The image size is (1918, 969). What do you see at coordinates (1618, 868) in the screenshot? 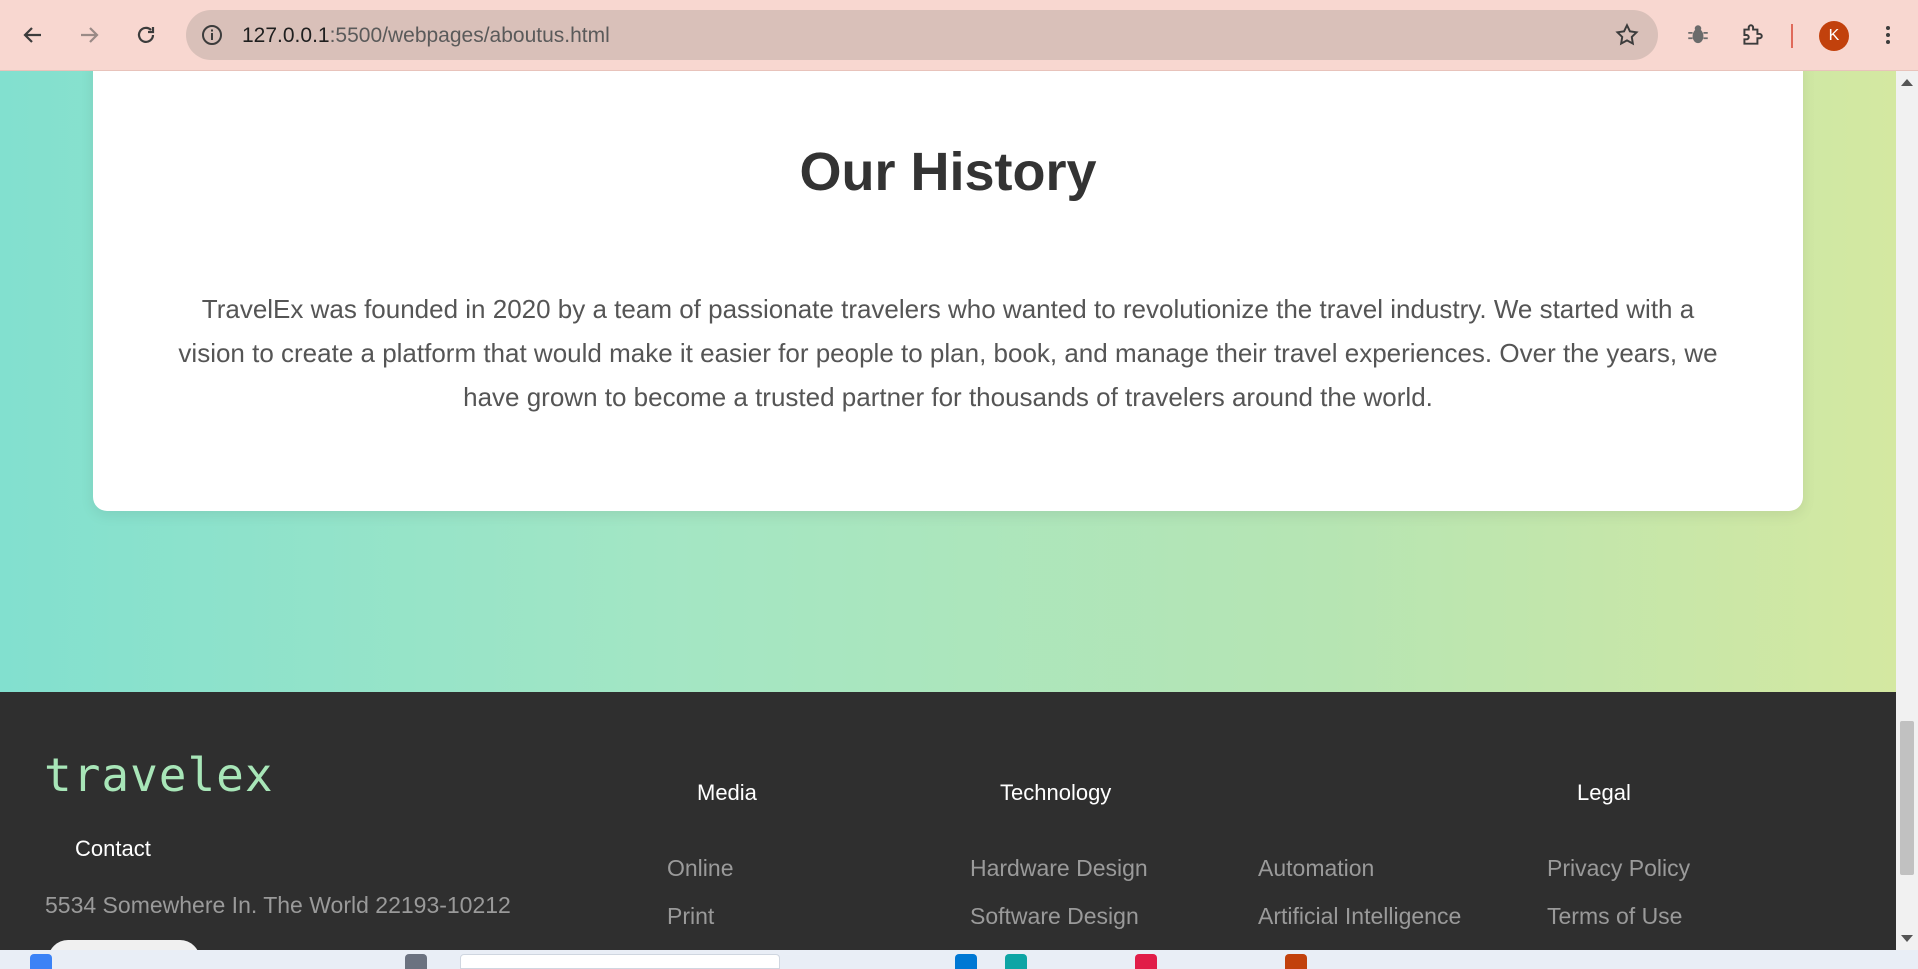
I see `footer-link-privacy-policy: Privacy Policy` at bounding box center [1618, 868].